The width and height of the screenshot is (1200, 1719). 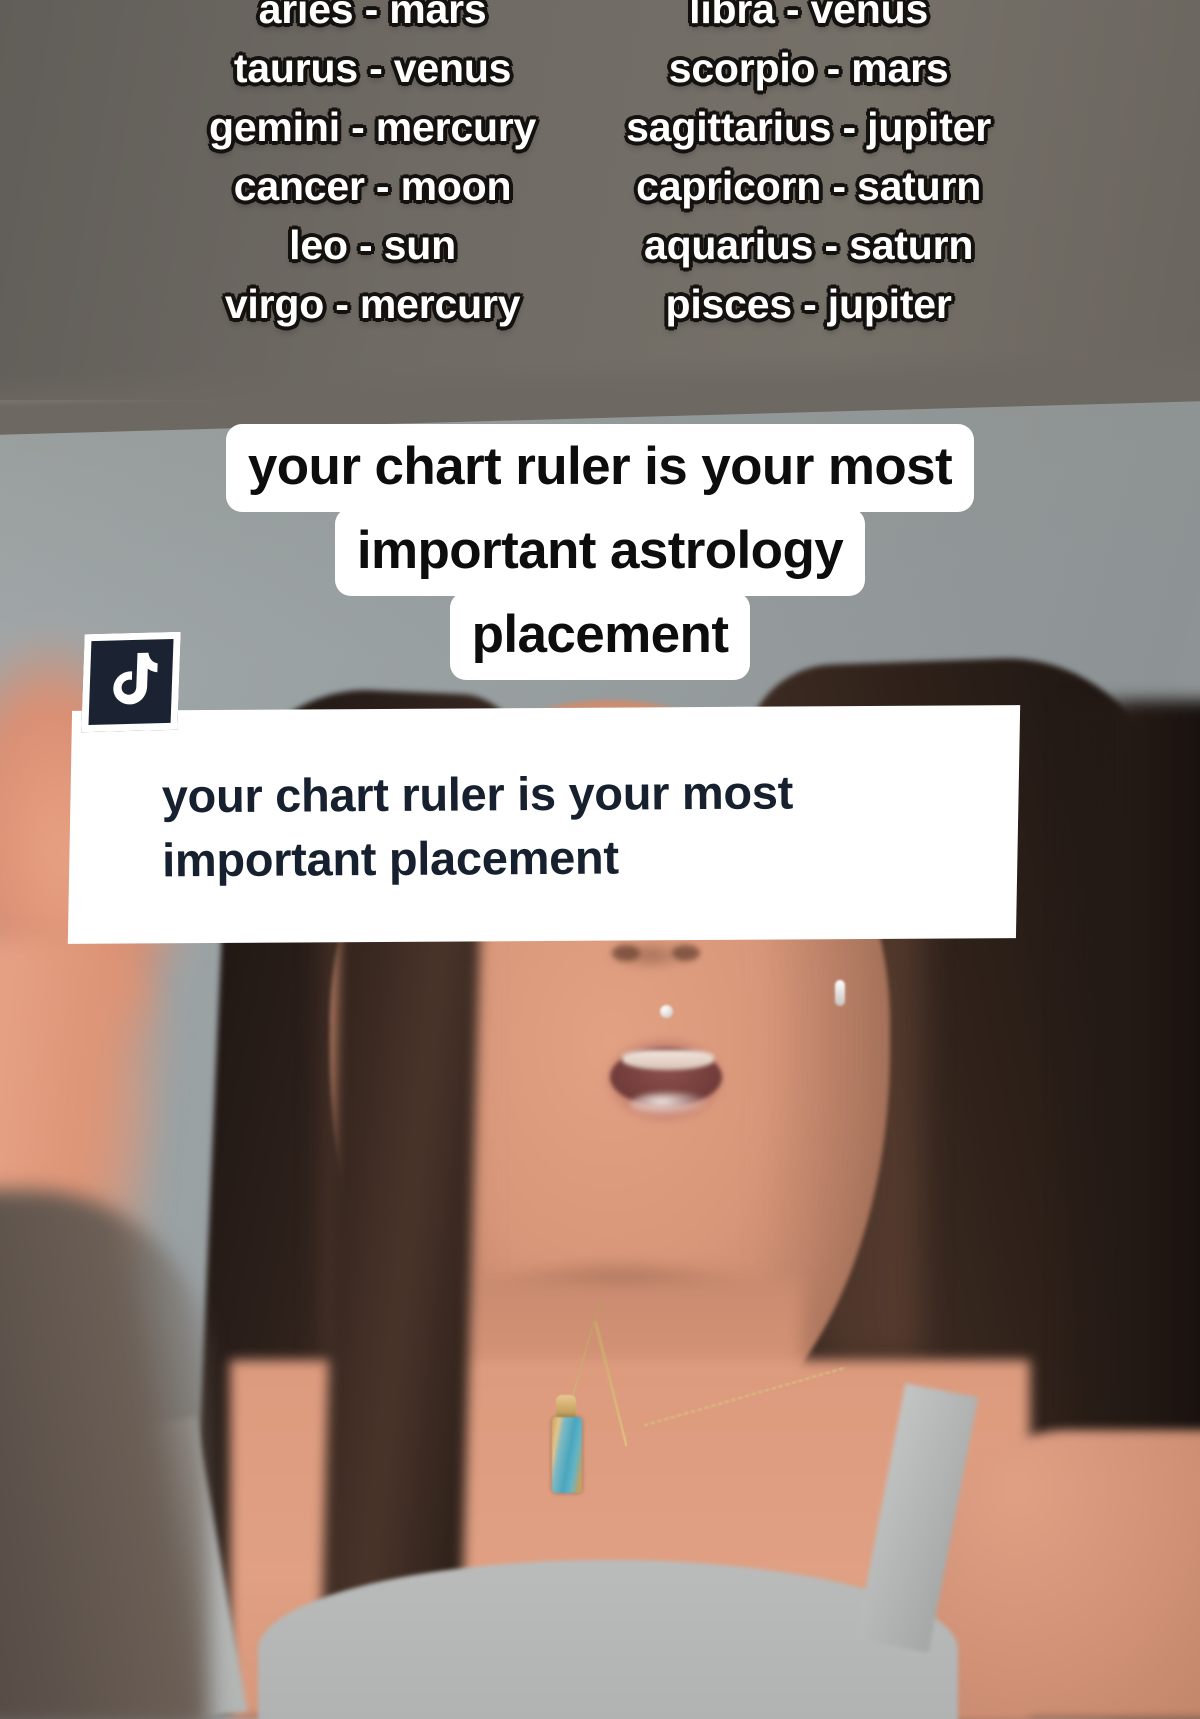 What do you see at coordinates (809, 16) in the screenshot?
I see `zodiac-line: libra - venus` at bounding box center [809, 16].